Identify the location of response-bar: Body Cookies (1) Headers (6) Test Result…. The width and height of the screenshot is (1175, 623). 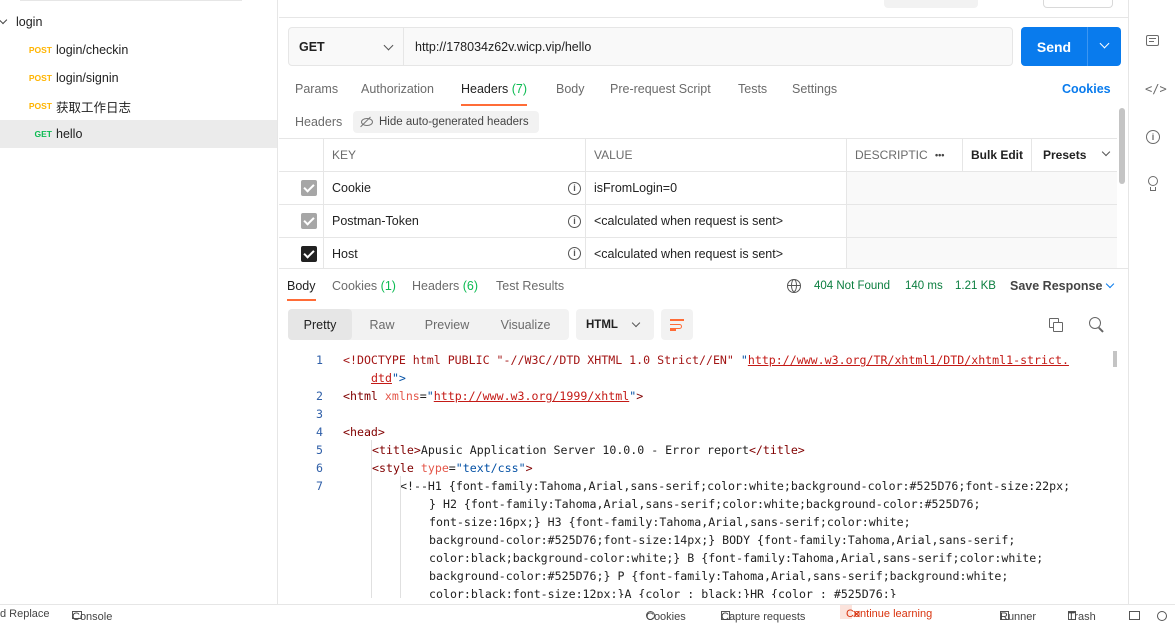
(703, 286).